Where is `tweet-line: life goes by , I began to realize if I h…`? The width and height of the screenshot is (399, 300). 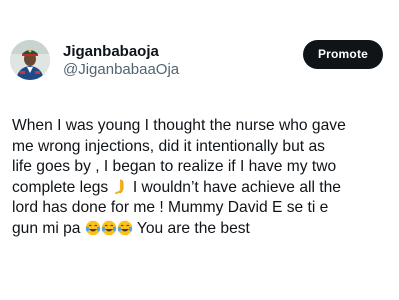 tweet-line: life goes by , I began to realize if I h… is located at coordinates (174, 166).